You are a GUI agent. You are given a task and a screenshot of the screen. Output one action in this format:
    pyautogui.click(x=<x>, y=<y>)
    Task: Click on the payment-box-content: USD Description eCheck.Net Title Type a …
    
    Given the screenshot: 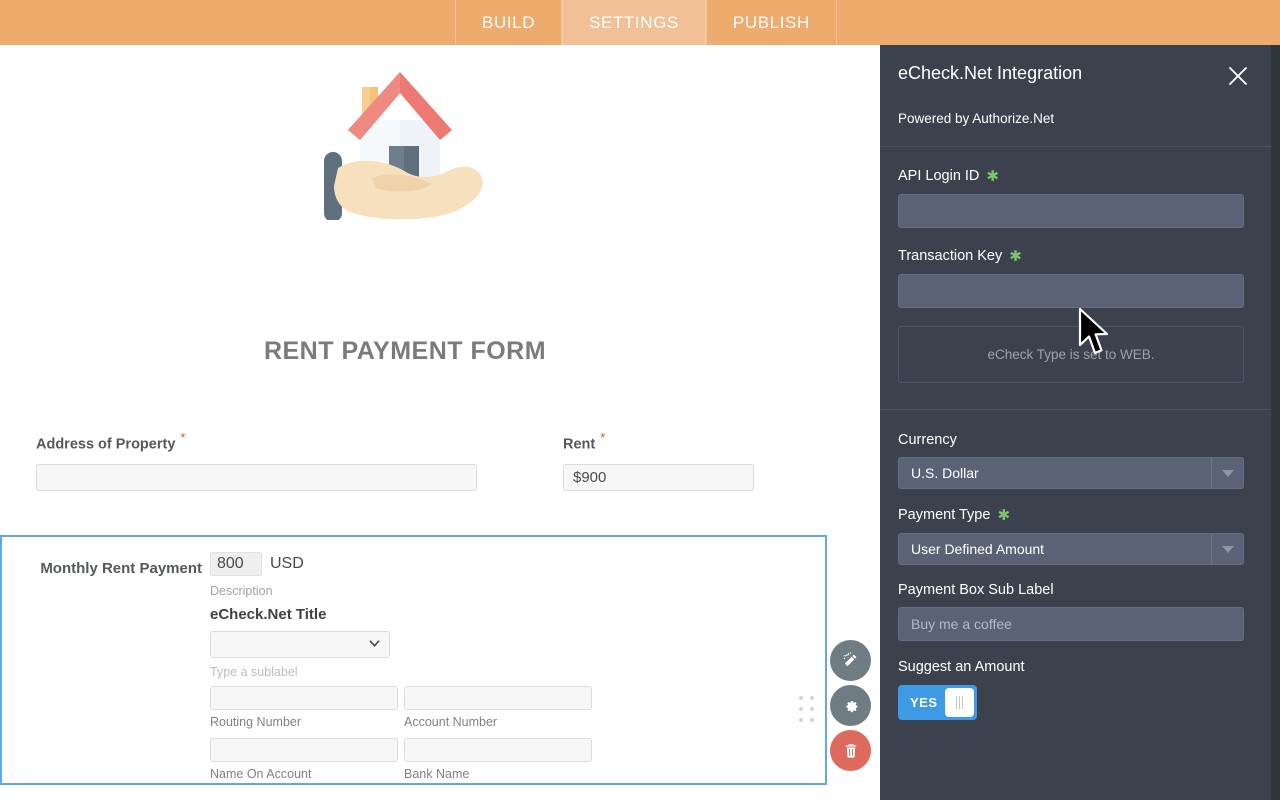 What is the action you would take?
    pyautogui.click(x=510, y=671)
    